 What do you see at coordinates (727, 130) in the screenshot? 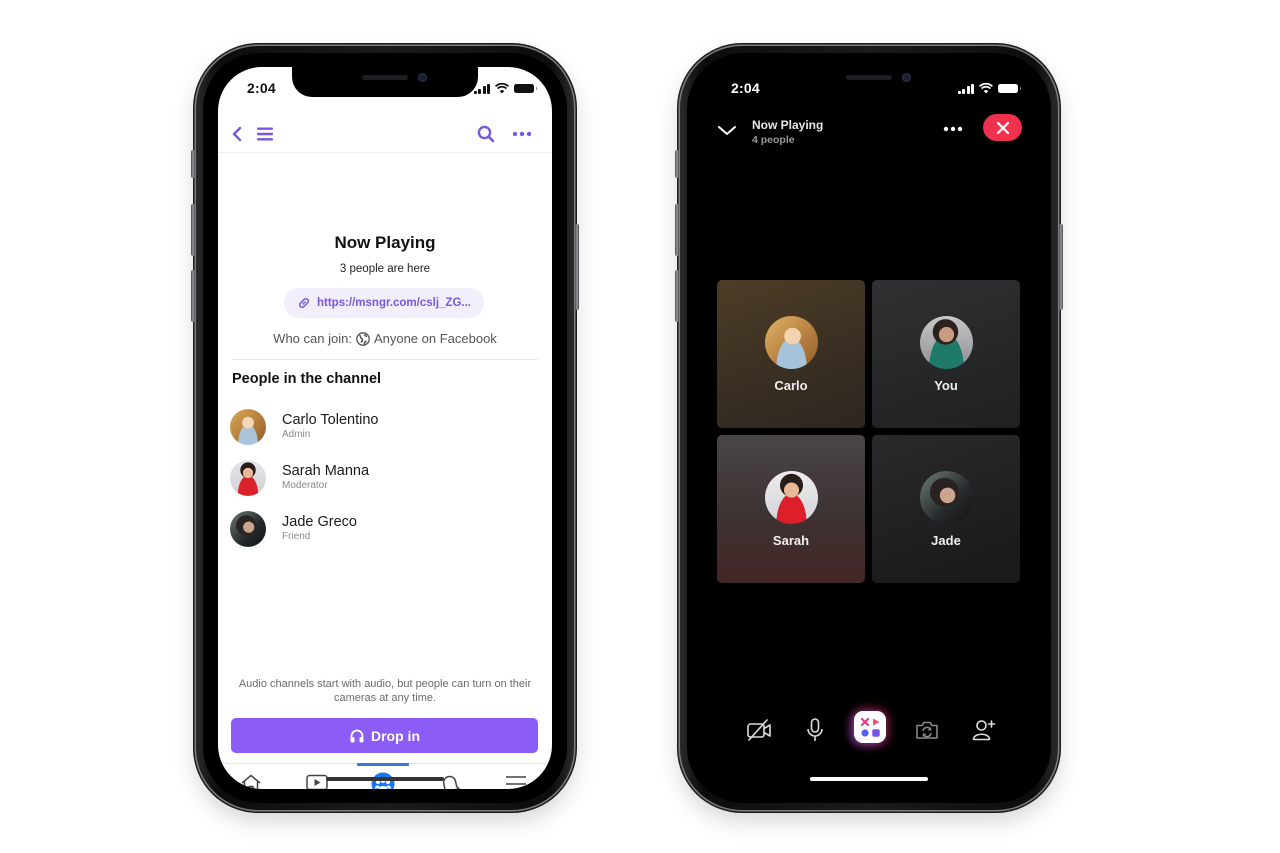
I see `chevron-down-icon` at bounding box center [727, 130].